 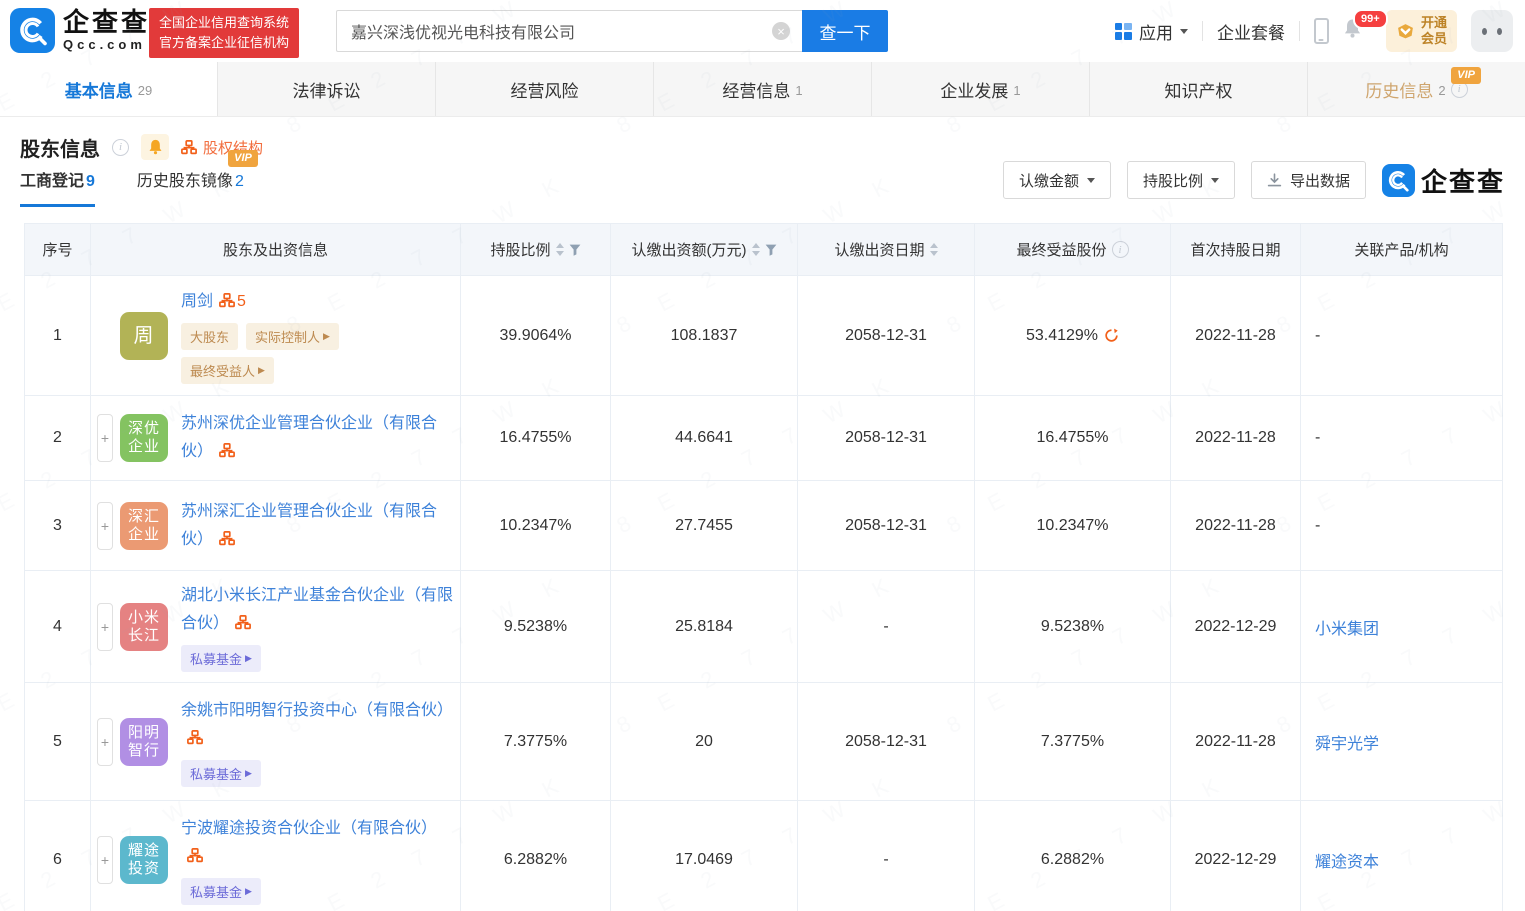 What do you see at coordinates (1056, 180) in the screenshot?
I see `subscribed-amount-dropdown: 认缴金额` at bounding box center [1056, 180].